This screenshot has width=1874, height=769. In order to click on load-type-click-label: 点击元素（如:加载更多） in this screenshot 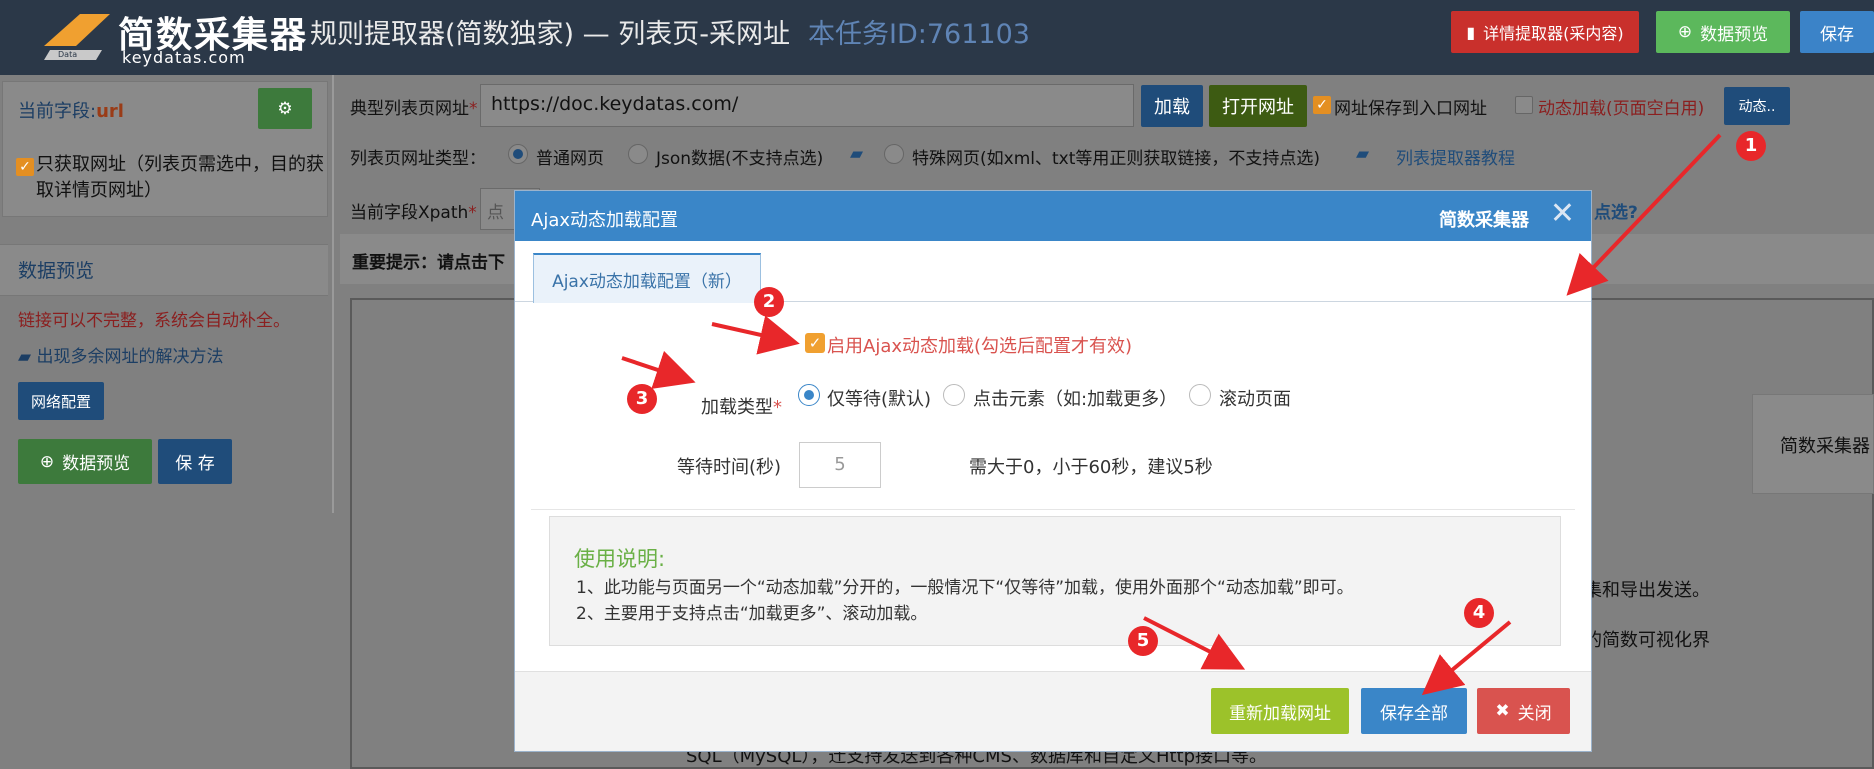, I will do `click(1075, 399)`.